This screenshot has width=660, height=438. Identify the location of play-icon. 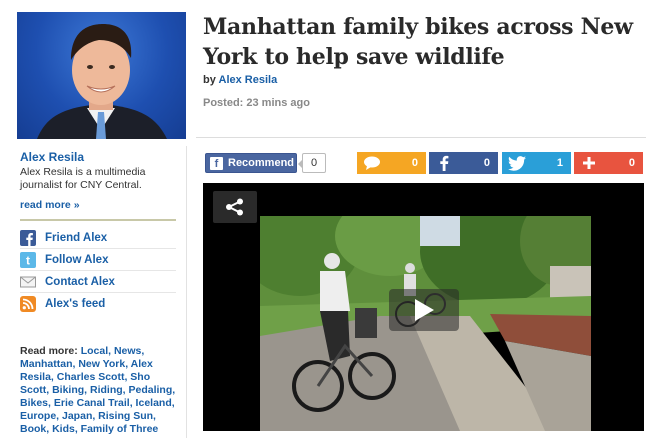
(424, 310).